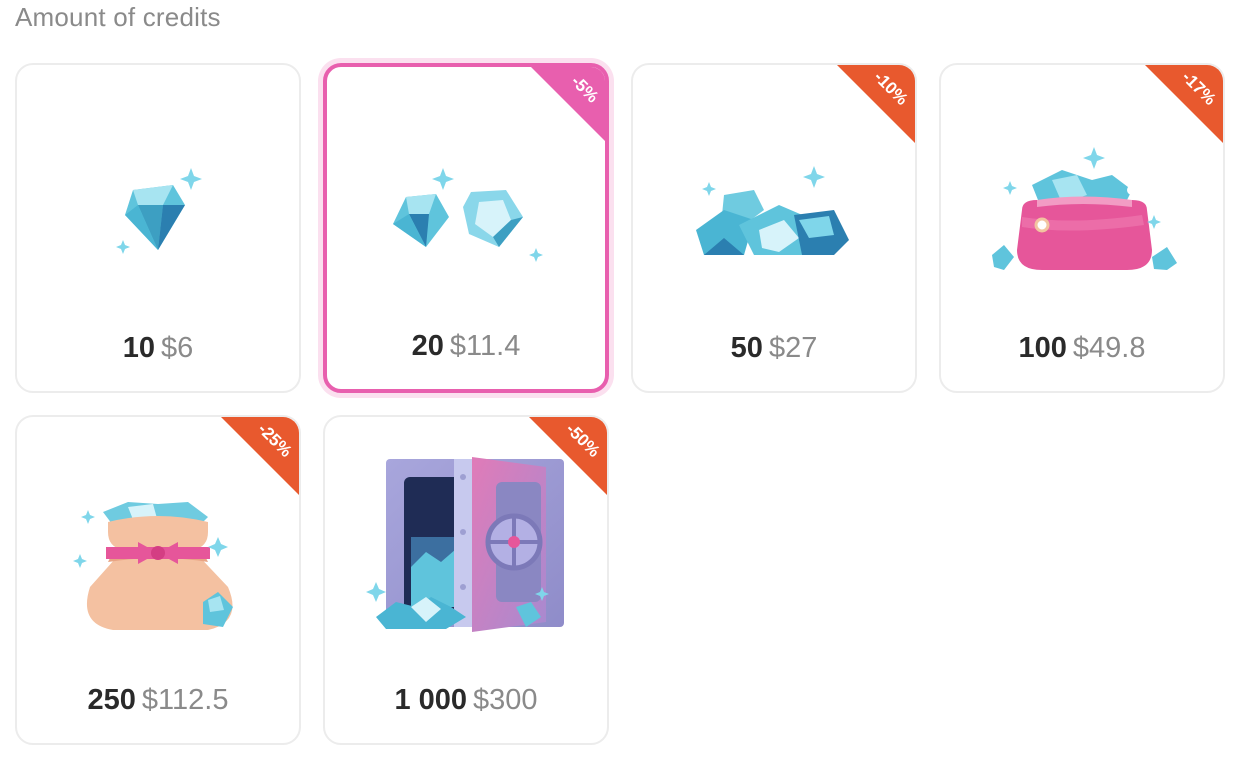 The width and height of the screenshot is (1242, 772). What do you see at coordinates (1042, 348) in the screenshot?
I see `package-quantity: 100` at bounding box center [1042, 348].